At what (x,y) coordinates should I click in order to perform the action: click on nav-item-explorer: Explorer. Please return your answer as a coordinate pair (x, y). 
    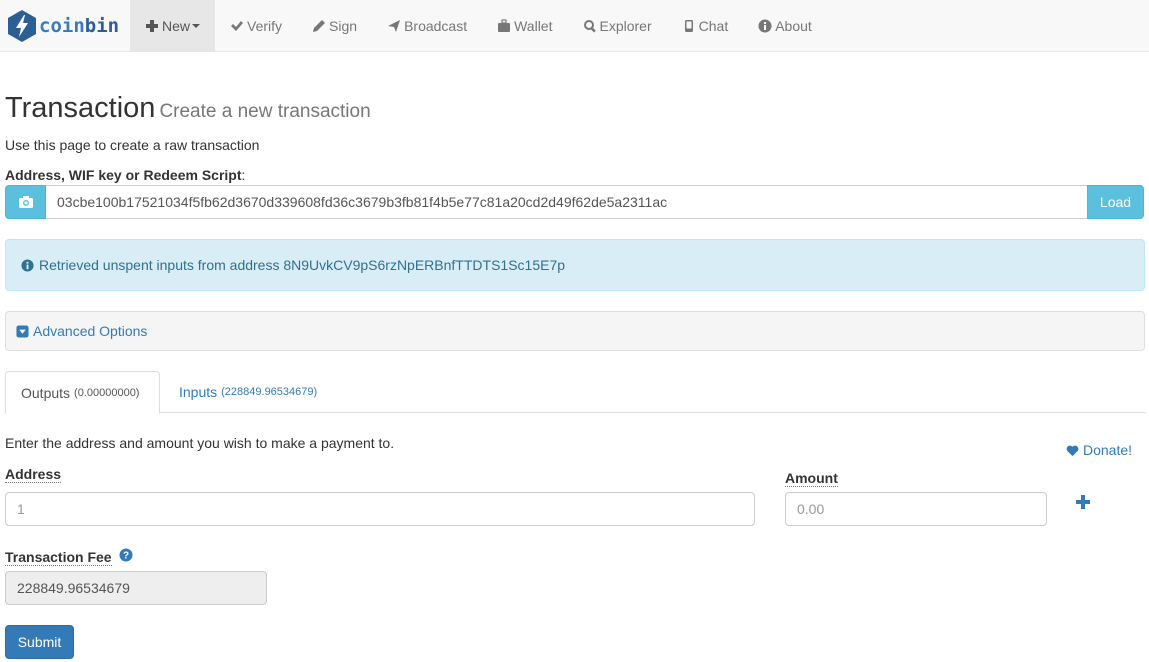
    Looking at the image, I should click on (617, 25).